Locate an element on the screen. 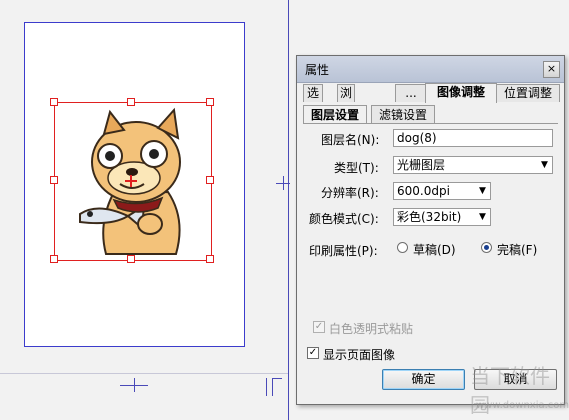  subtab-filter-settings: 滤镜设置 is located at coordinates (403, 114).